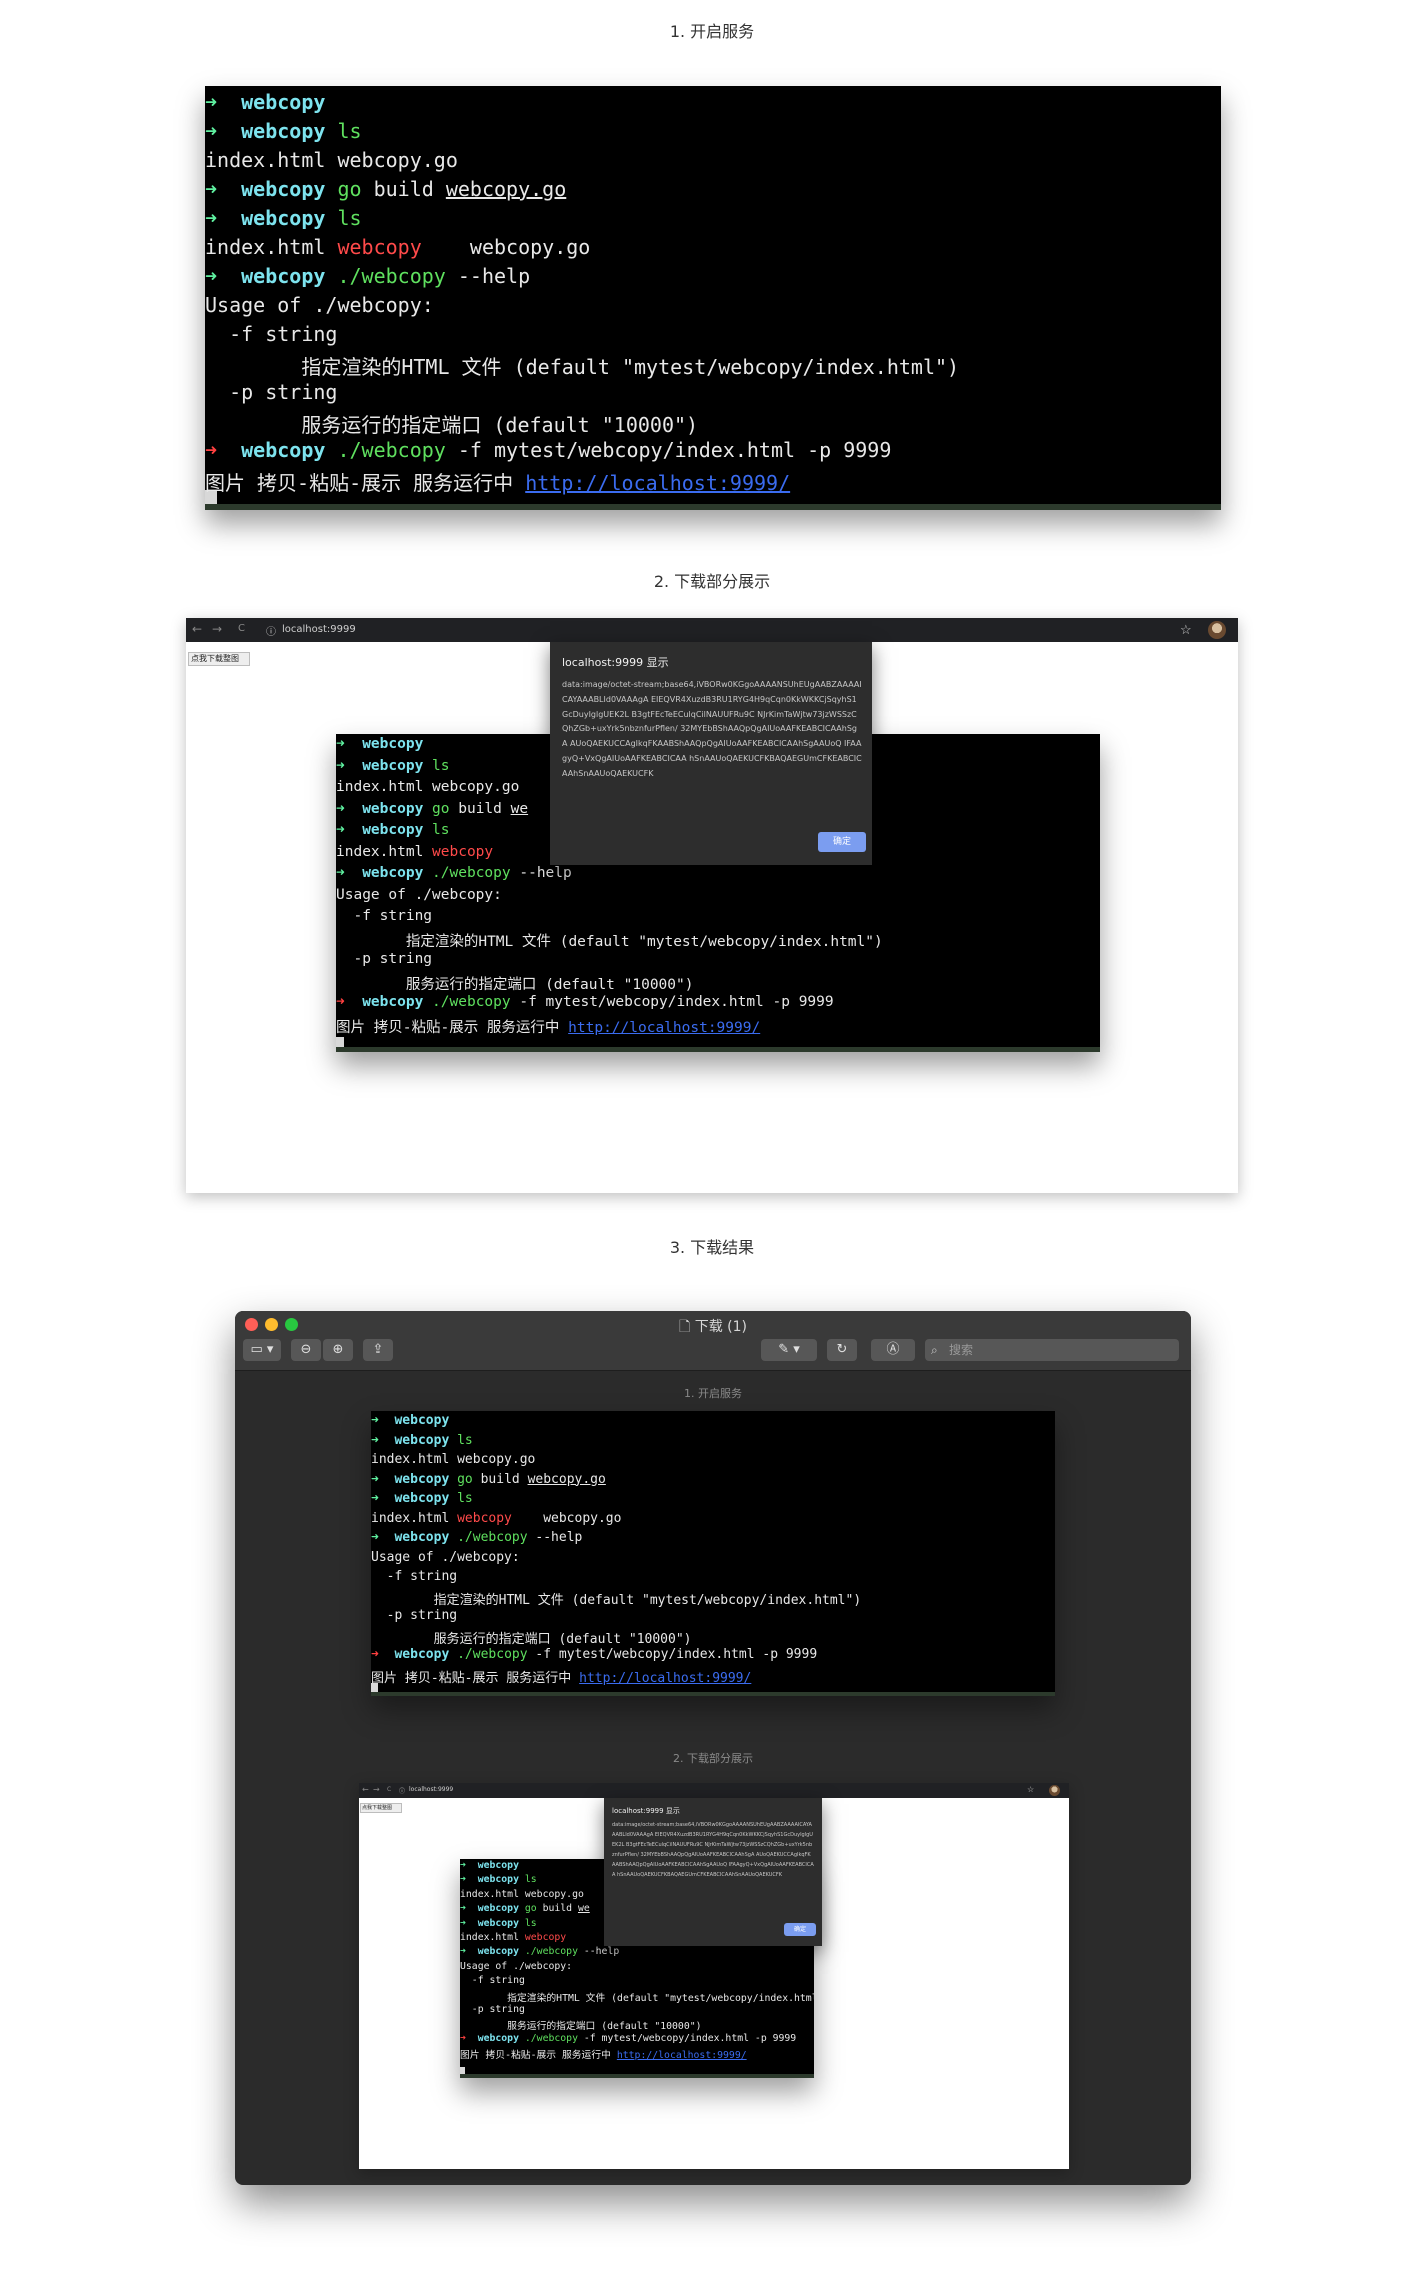 The height and width of the screenshot is (2270, 1424). What do you see at coordinates (365, 483) in the screenshot?
I see `terminal-text: 图片 拷贝-粘贴-展示 服务运行中` at bounding box center [365, 483].